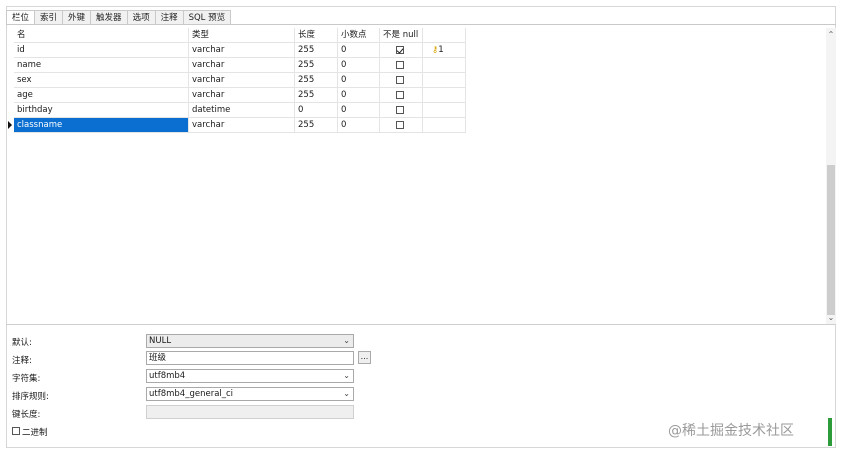 The height and width of the screenshot is (453, 841). I want to click on grid-scrollbar: ⌃ ⌄, so click(831, 176).